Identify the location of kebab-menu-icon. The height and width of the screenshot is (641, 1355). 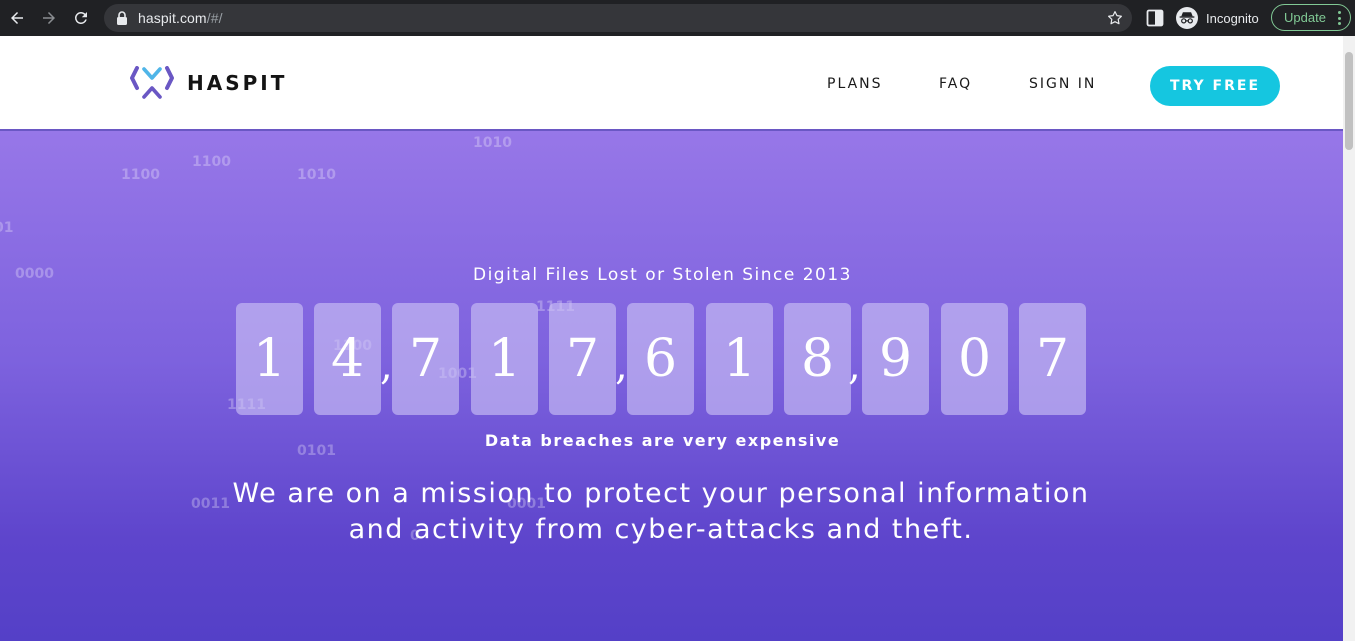
(1339, 18).